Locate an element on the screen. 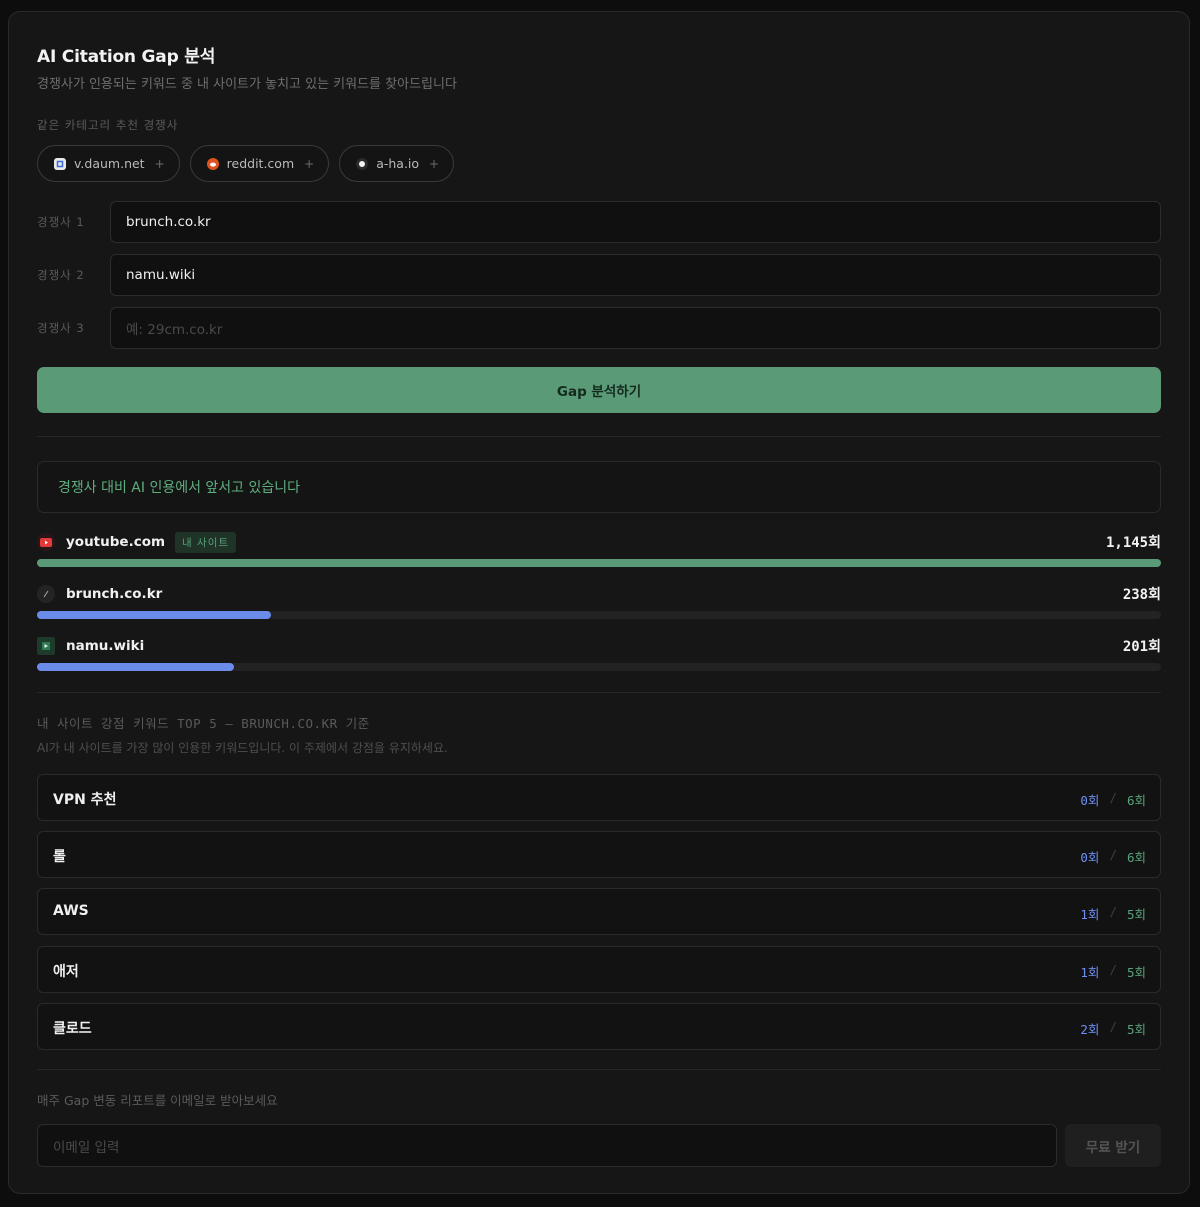 The image size is (1200, 1207). keyword-row: VPN 추천 0회 / 6회 is located at coordinates (599, 797).